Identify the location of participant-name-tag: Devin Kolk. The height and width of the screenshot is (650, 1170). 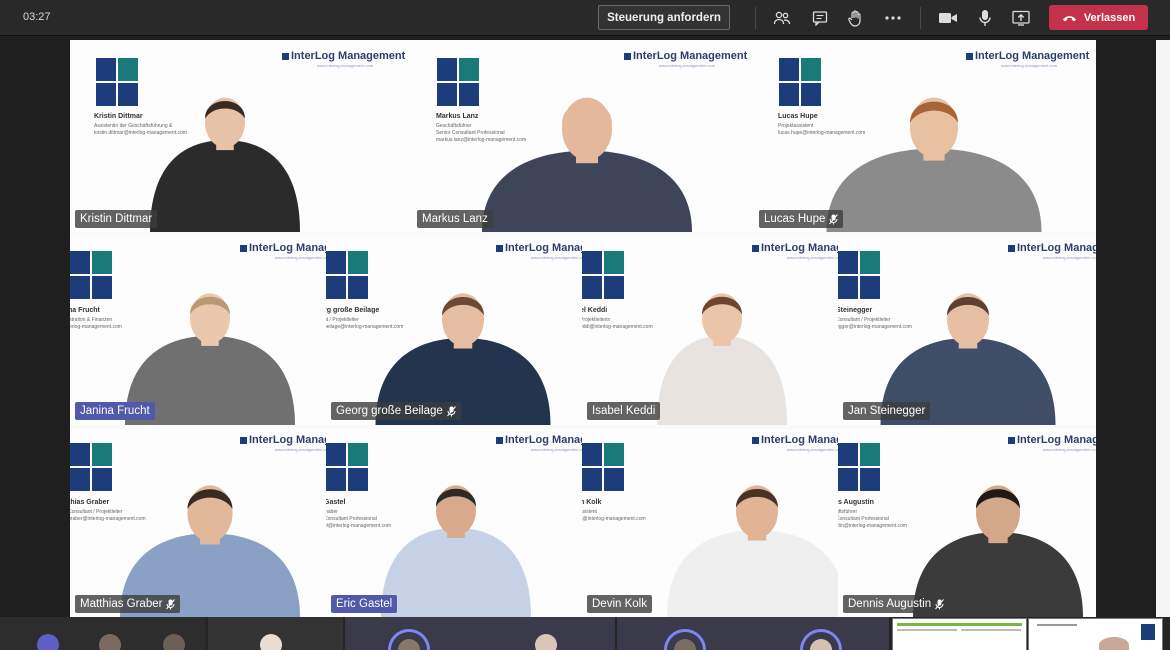
(619, 604).